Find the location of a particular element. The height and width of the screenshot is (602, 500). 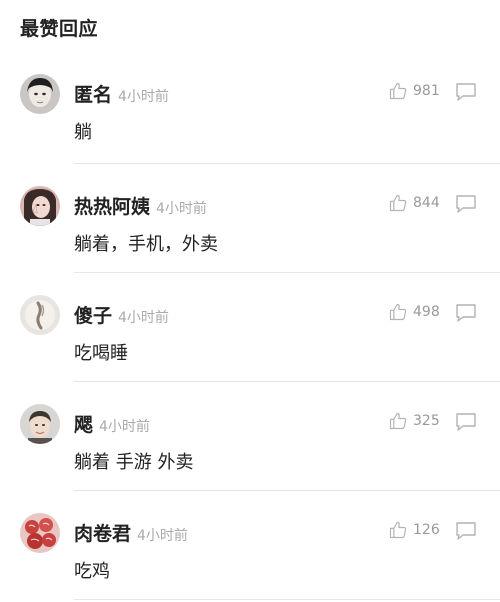

comment-text: 躺 is located at coordinates (83, 132).